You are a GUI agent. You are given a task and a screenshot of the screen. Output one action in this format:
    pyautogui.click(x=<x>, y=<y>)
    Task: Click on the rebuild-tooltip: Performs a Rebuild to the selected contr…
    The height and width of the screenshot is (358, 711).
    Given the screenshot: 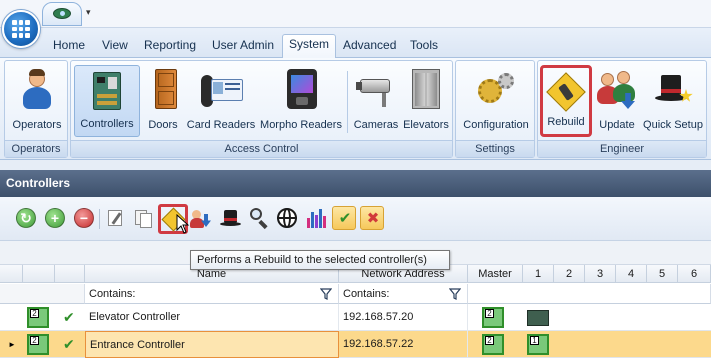 What is the action you would take?
    pyautogui.click(x=320, y=260)
    